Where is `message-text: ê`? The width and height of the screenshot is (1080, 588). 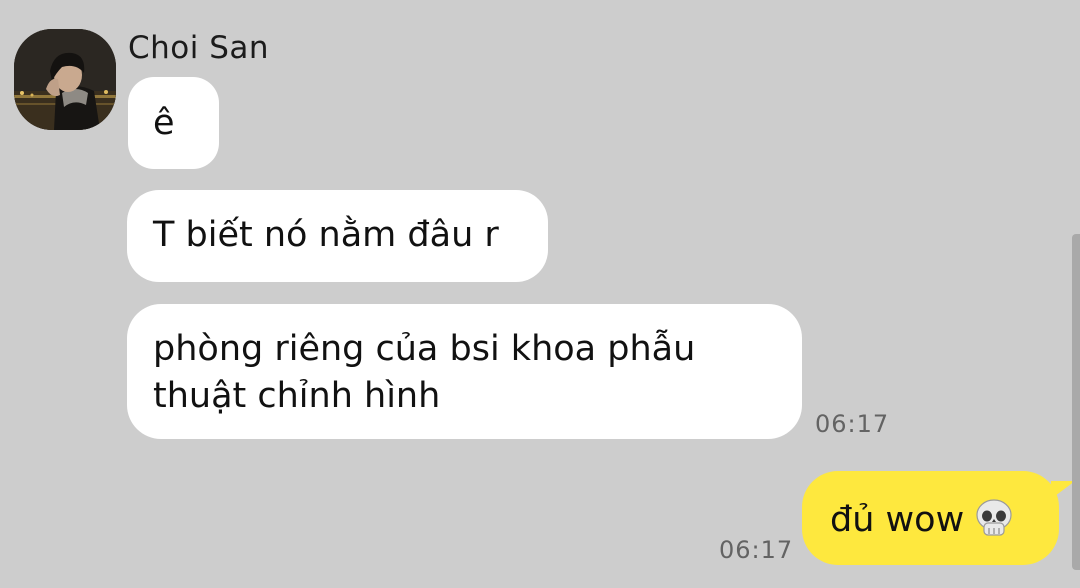 message-text: ê is located at coordinates (164, 123).